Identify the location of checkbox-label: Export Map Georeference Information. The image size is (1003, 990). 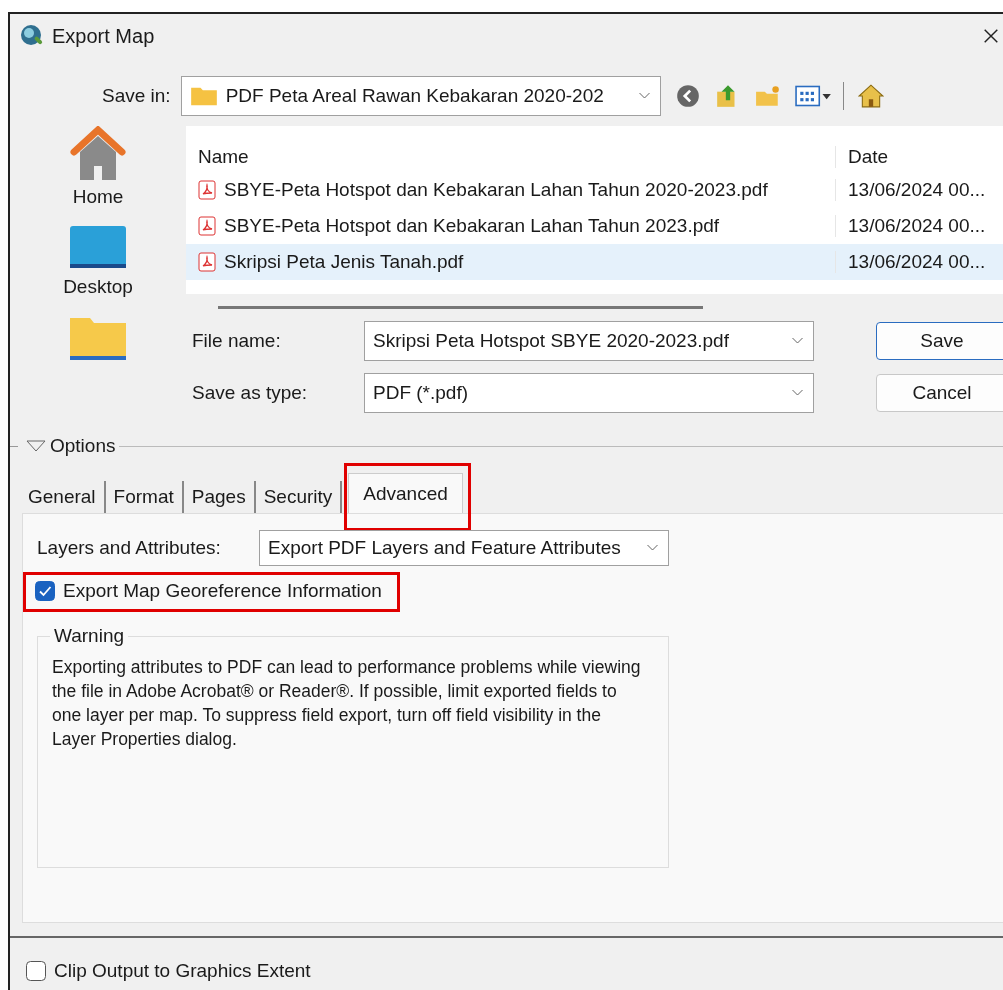
(222, 591).